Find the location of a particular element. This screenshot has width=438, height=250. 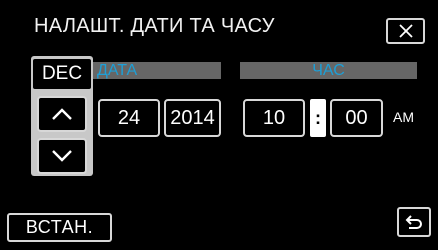

set-button: ВСТАН. is located at coordinates (59, 227).